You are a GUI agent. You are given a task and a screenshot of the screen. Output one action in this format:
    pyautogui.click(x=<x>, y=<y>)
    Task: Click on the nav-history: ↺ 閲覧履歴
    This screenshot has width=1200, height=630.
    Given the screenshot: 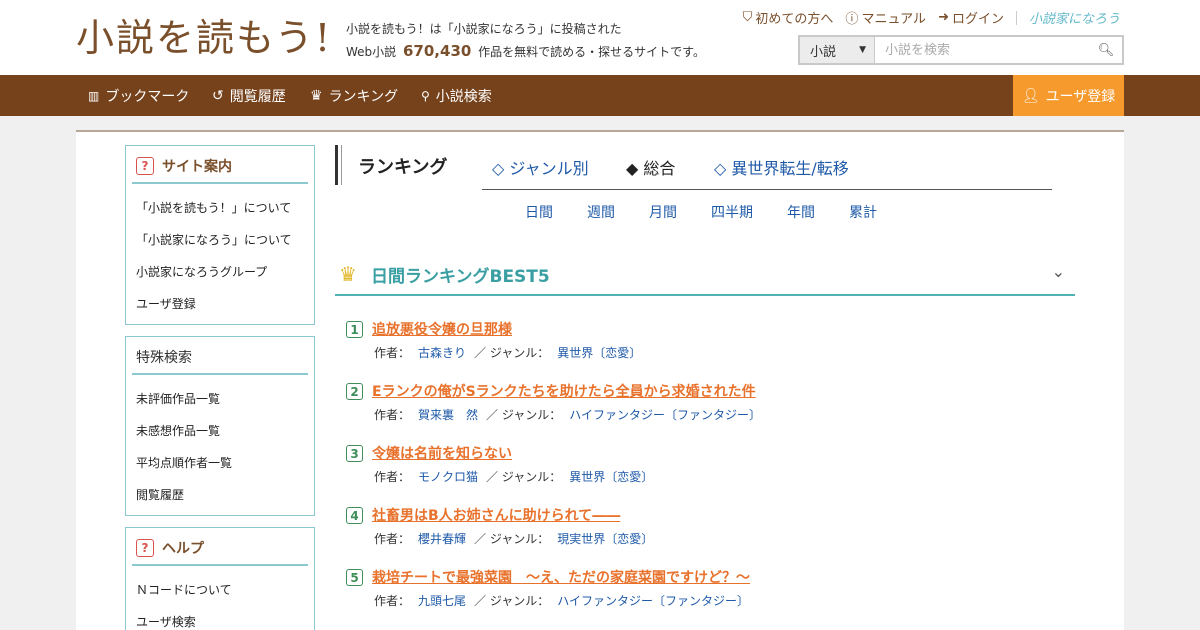 What is the action you would take?
    pyautogui.click(x=249, y=95)
    